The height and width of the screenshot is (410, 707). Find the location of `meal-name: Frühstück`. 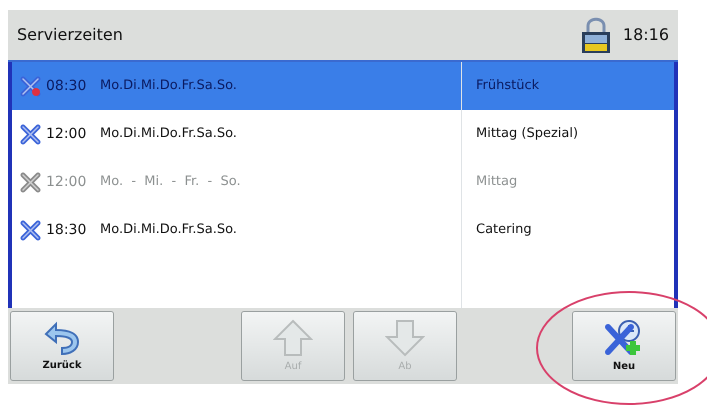

meal-name: Frühstück is located at coordinates (507, 86).